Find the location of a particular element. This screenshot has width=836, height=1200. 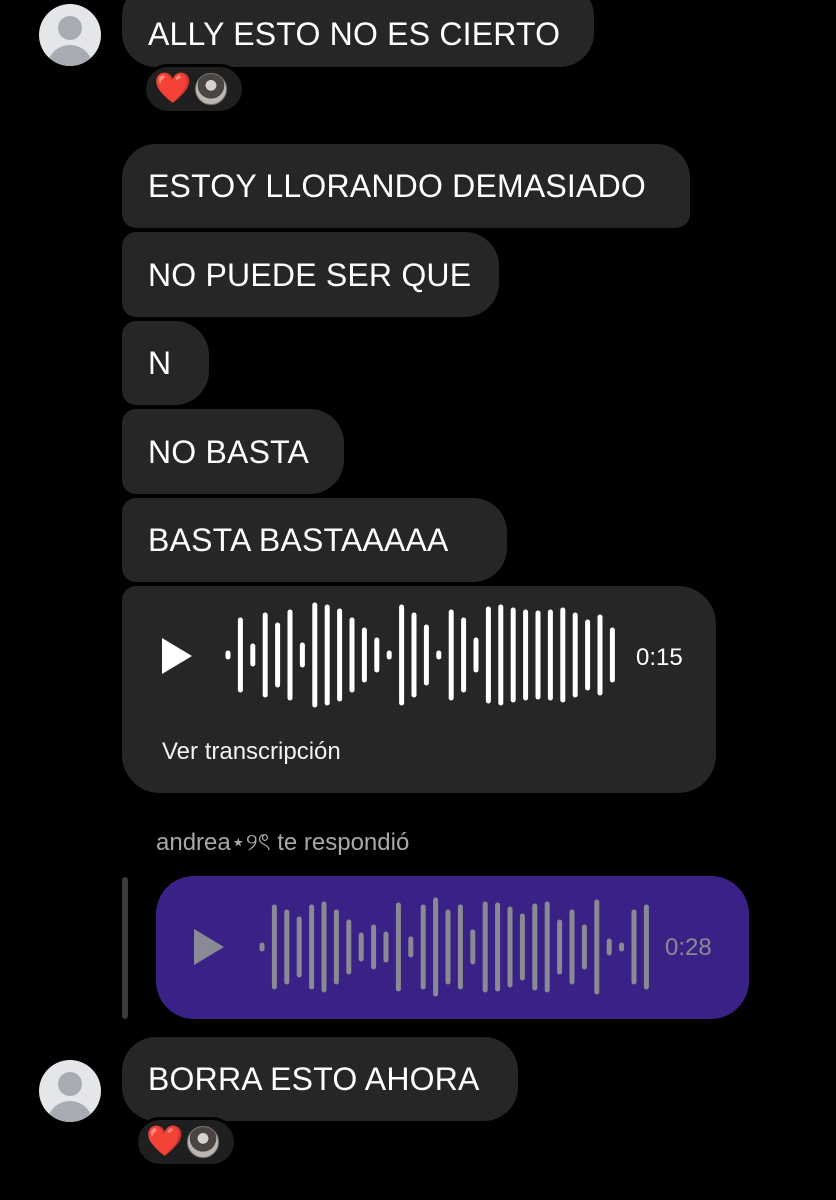

view-transcript-link: Ver transcripción is located at coordinates (251, 752).